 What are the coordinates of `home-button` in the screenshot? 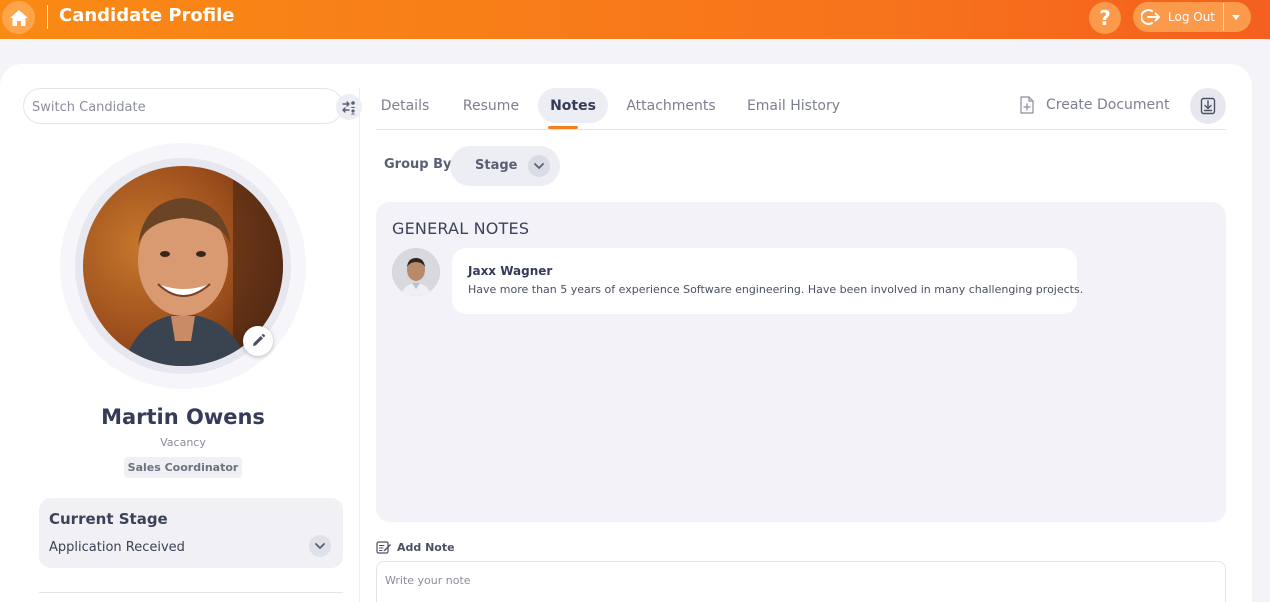 It's located at (18, 17).